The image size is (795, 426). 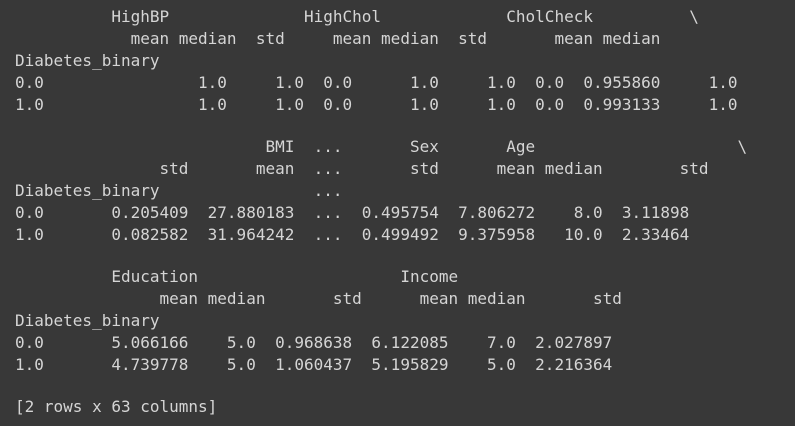 What do you see at coordinates (357, 16) in the screenshot?
I see `block1-header-columns: HighBP HighChol CholCheck \` at bounding box center [357, 16].